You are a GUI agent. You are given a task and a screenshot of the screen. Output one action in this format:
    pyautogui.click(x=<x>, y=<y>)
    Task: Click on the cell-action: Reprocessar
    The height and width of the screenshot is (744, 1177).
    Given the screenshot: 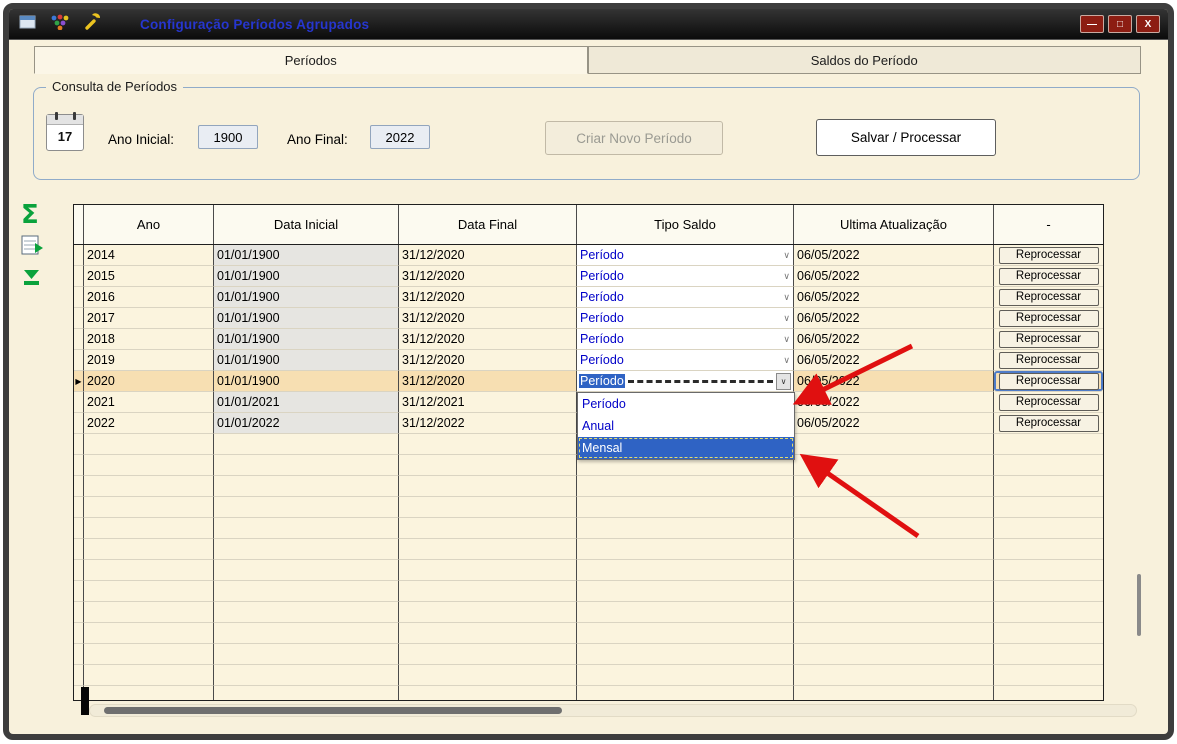 What is the action you would take?
    pyautogui.click(x=1048, y=381)
    